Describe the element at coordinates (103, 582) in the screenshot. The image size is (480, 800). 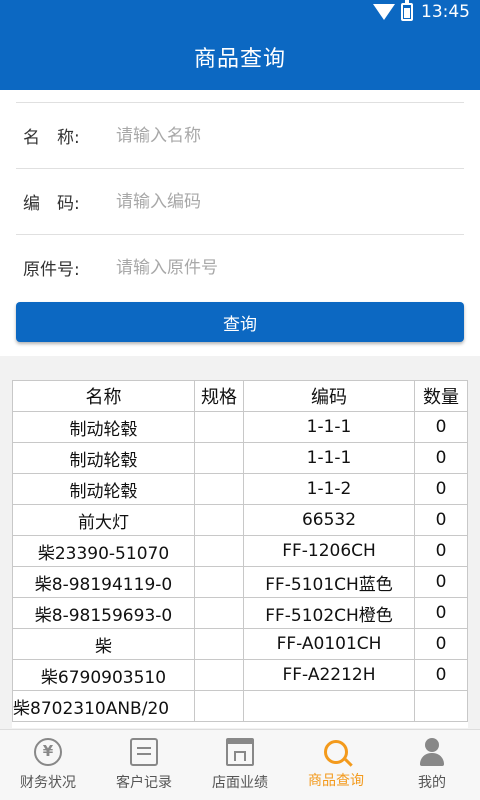
I see `cell-name: 柴8-98194119-0` at that location.